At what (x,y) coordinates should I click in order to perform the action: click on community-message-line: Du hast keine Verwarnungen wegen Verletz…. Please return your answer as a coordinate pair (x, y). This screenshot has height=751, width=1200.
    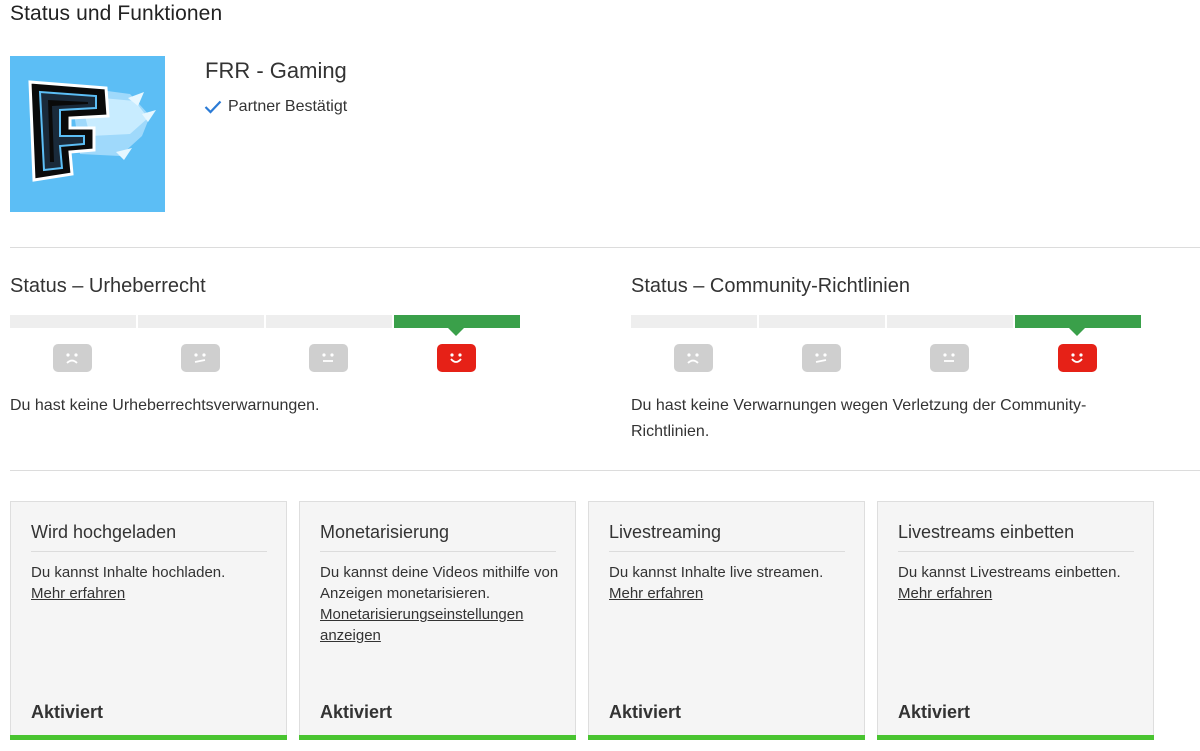
    Looking at the image, I should click on (859, 405).